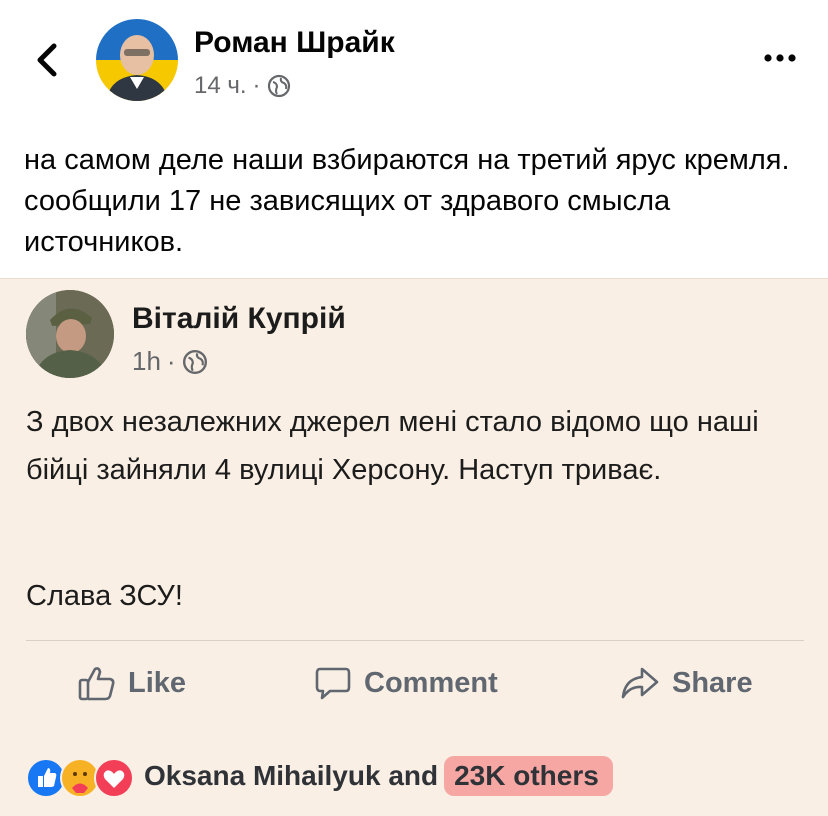 The width and height of the screenshot is (828, 816). Describe the element at coordinates (415, 640) in the screenshot. I see `divider` at that location.